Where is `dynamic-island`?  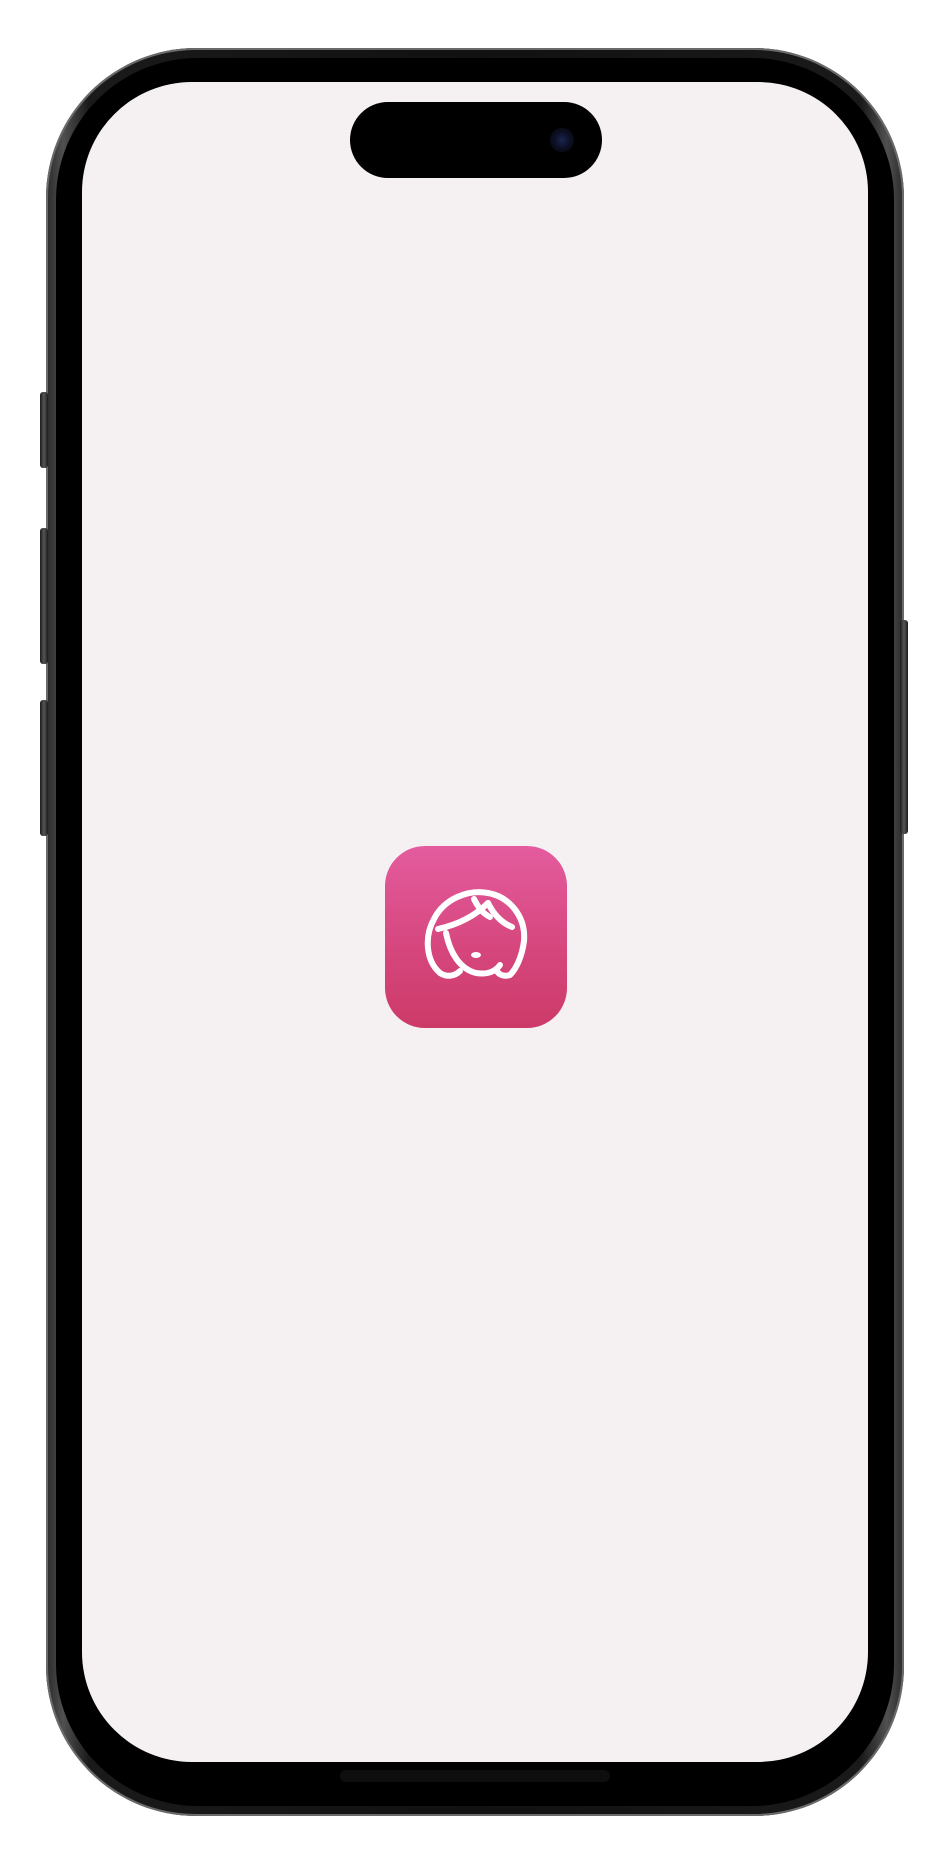
dynamic-island is located at coordinates (476, 140).